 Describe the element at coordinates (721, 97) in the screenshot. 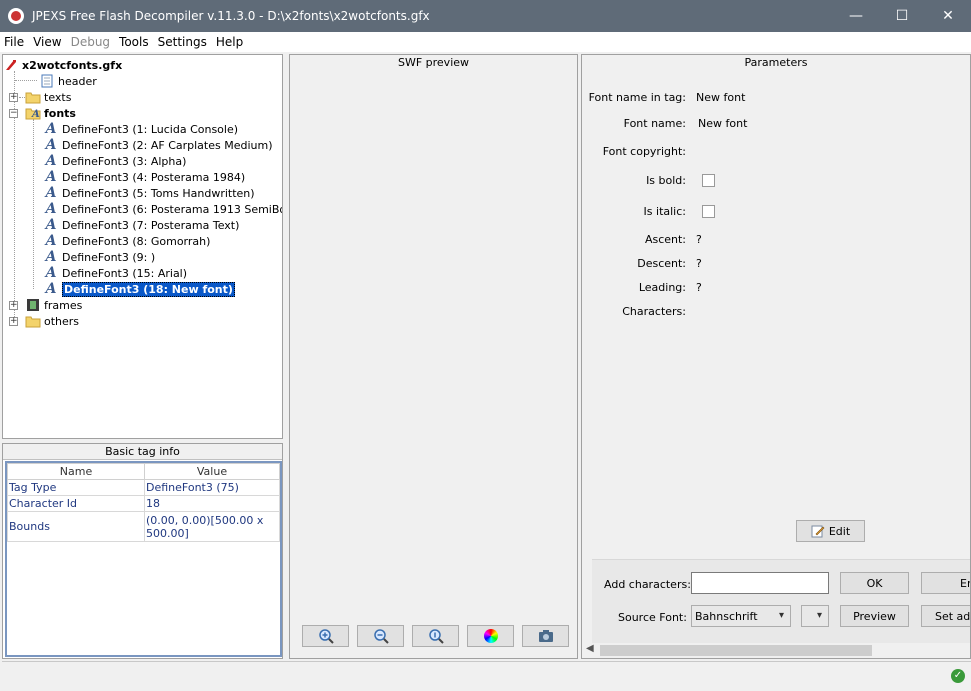

I see `font-name-in-tag-value: New font` at that location.